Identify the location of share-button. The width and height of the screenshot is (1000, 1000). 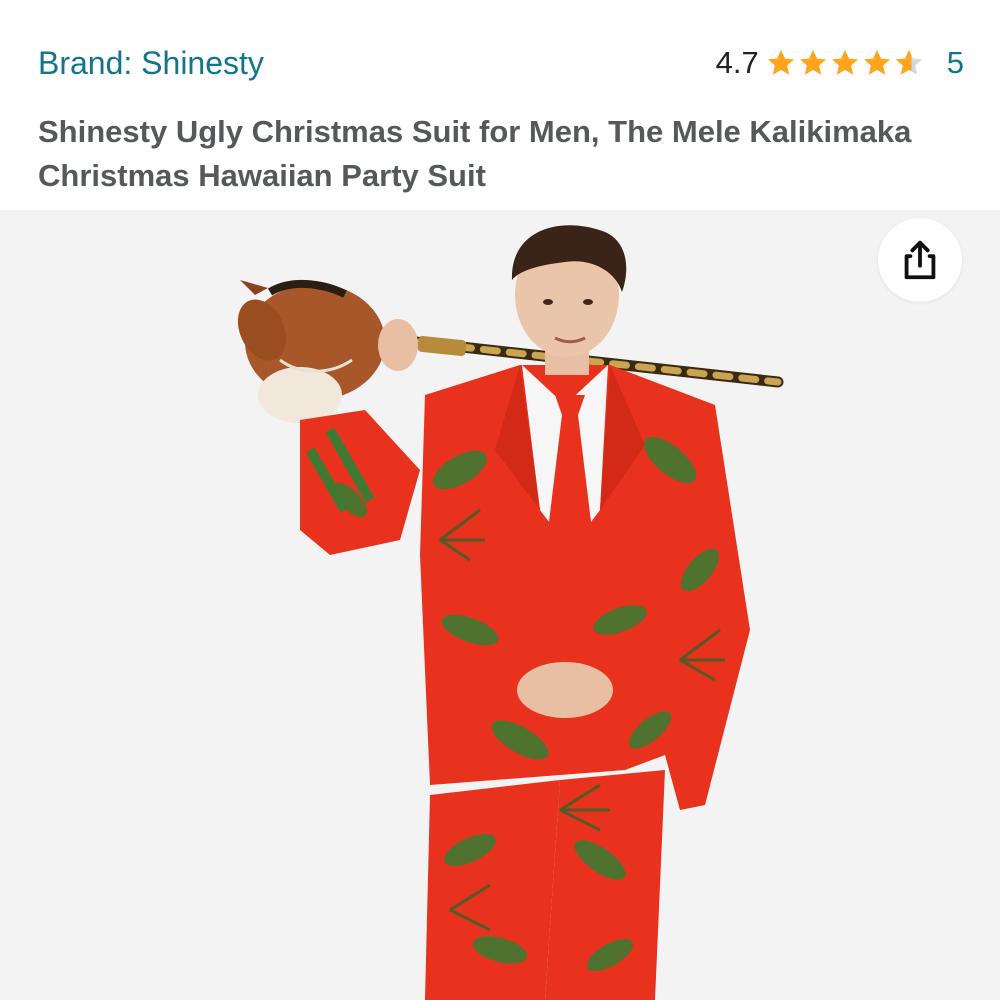
(920, 260).